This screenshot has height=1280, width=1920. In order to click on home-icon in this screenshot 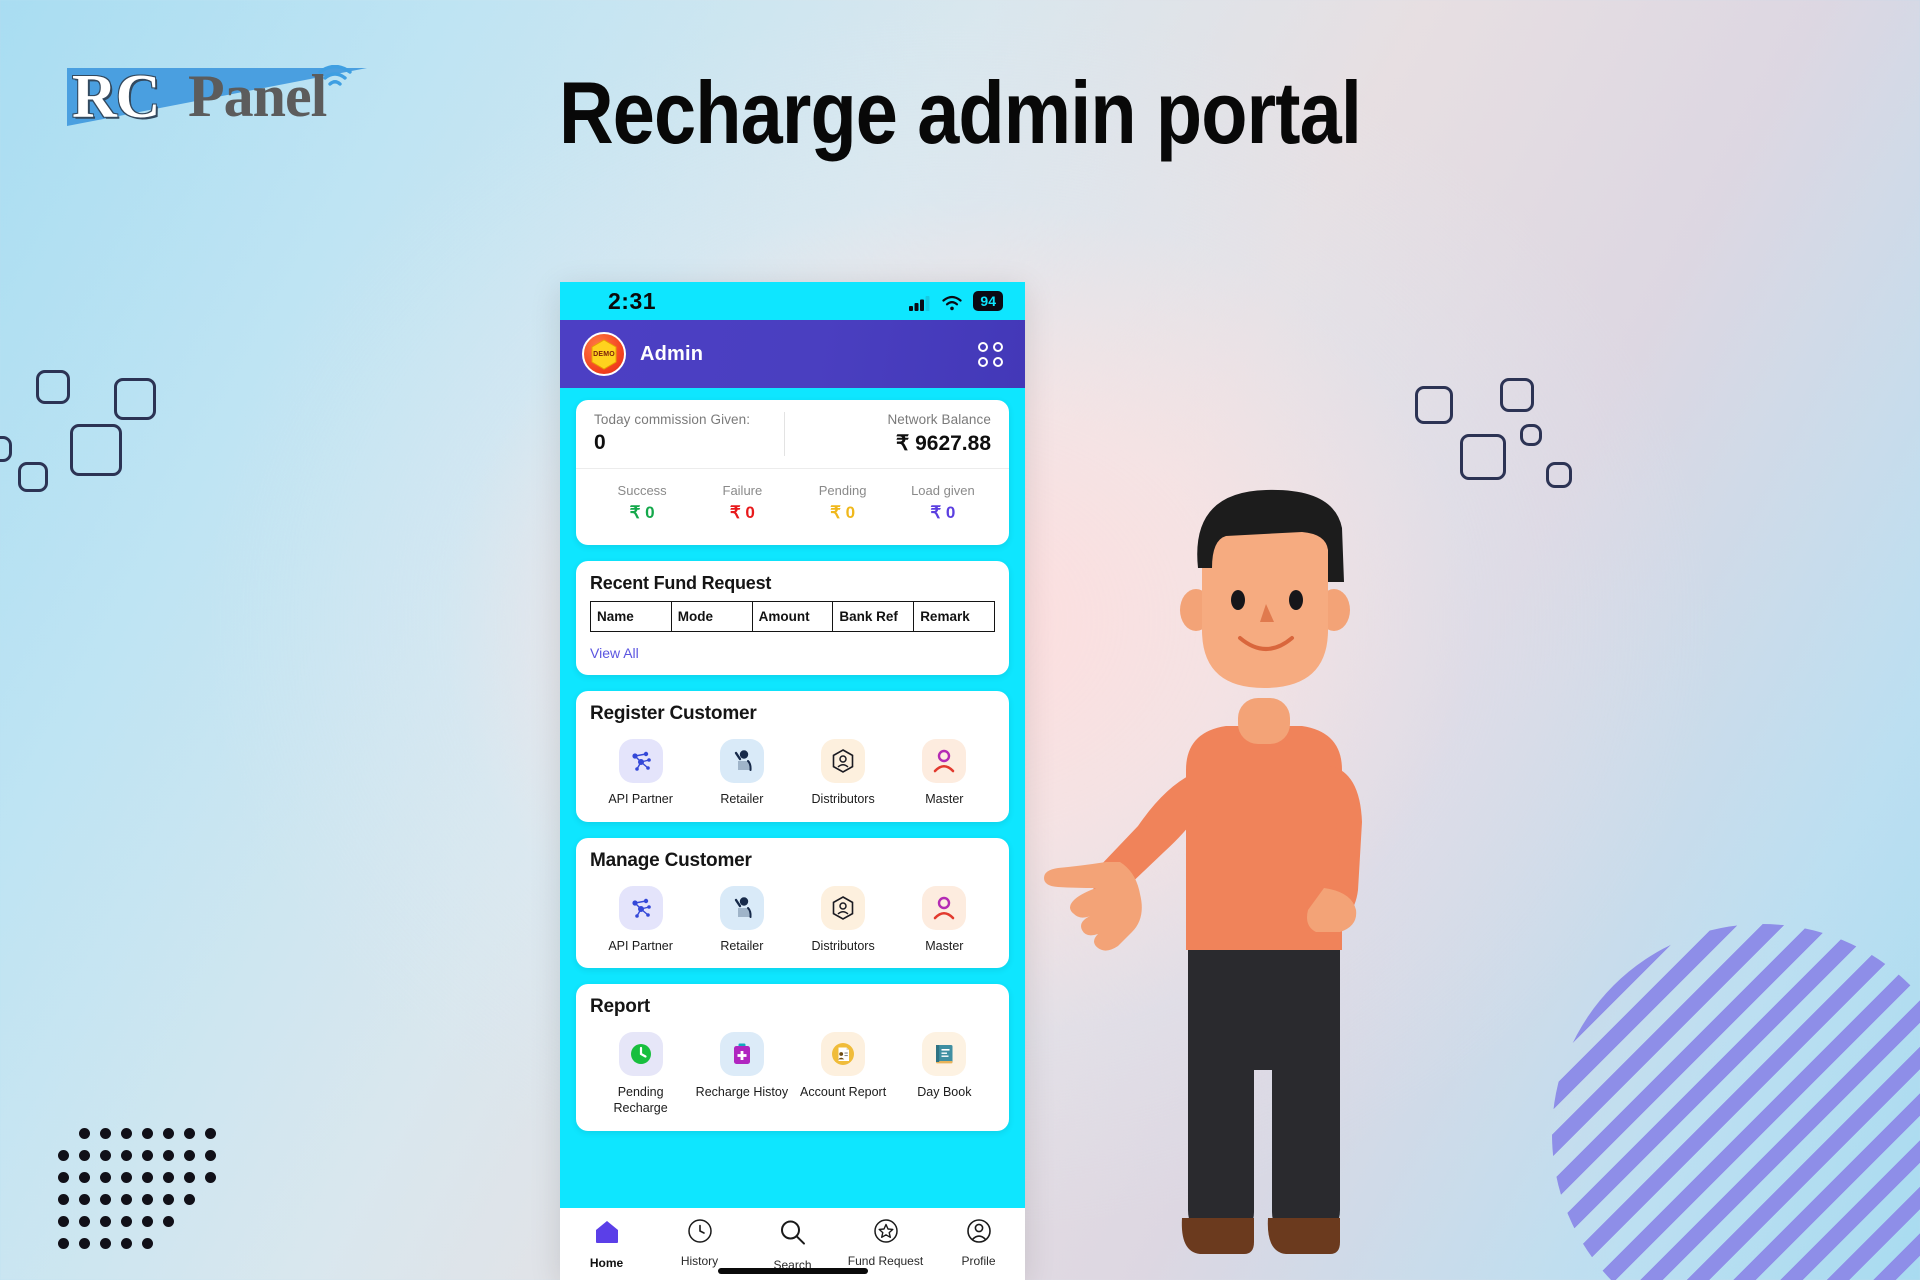, I will do `click(607, 1234)`.